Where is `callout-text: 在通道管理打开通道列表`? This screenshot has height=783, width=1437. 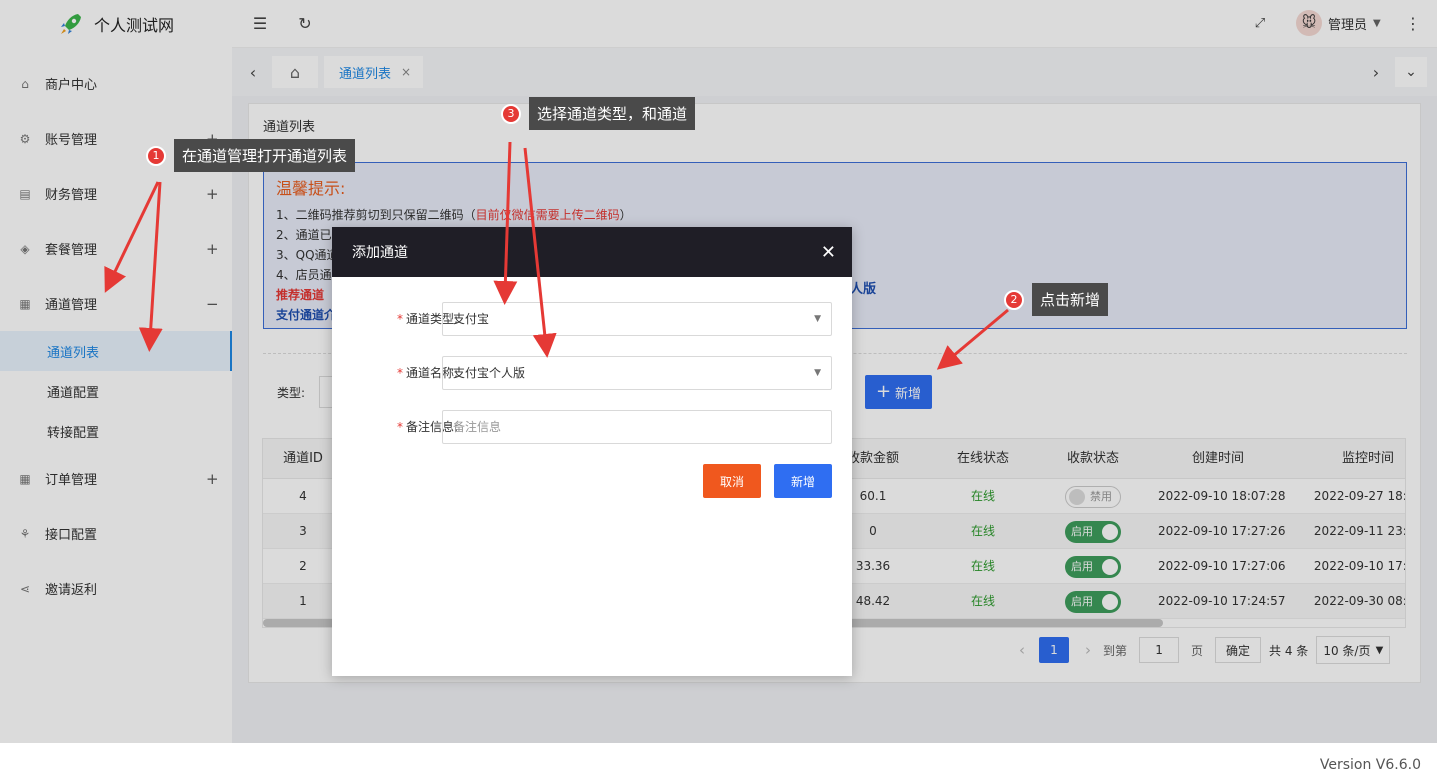
callout-text: 在通道管理打开通道列表 is located at coordinates (265, 155).